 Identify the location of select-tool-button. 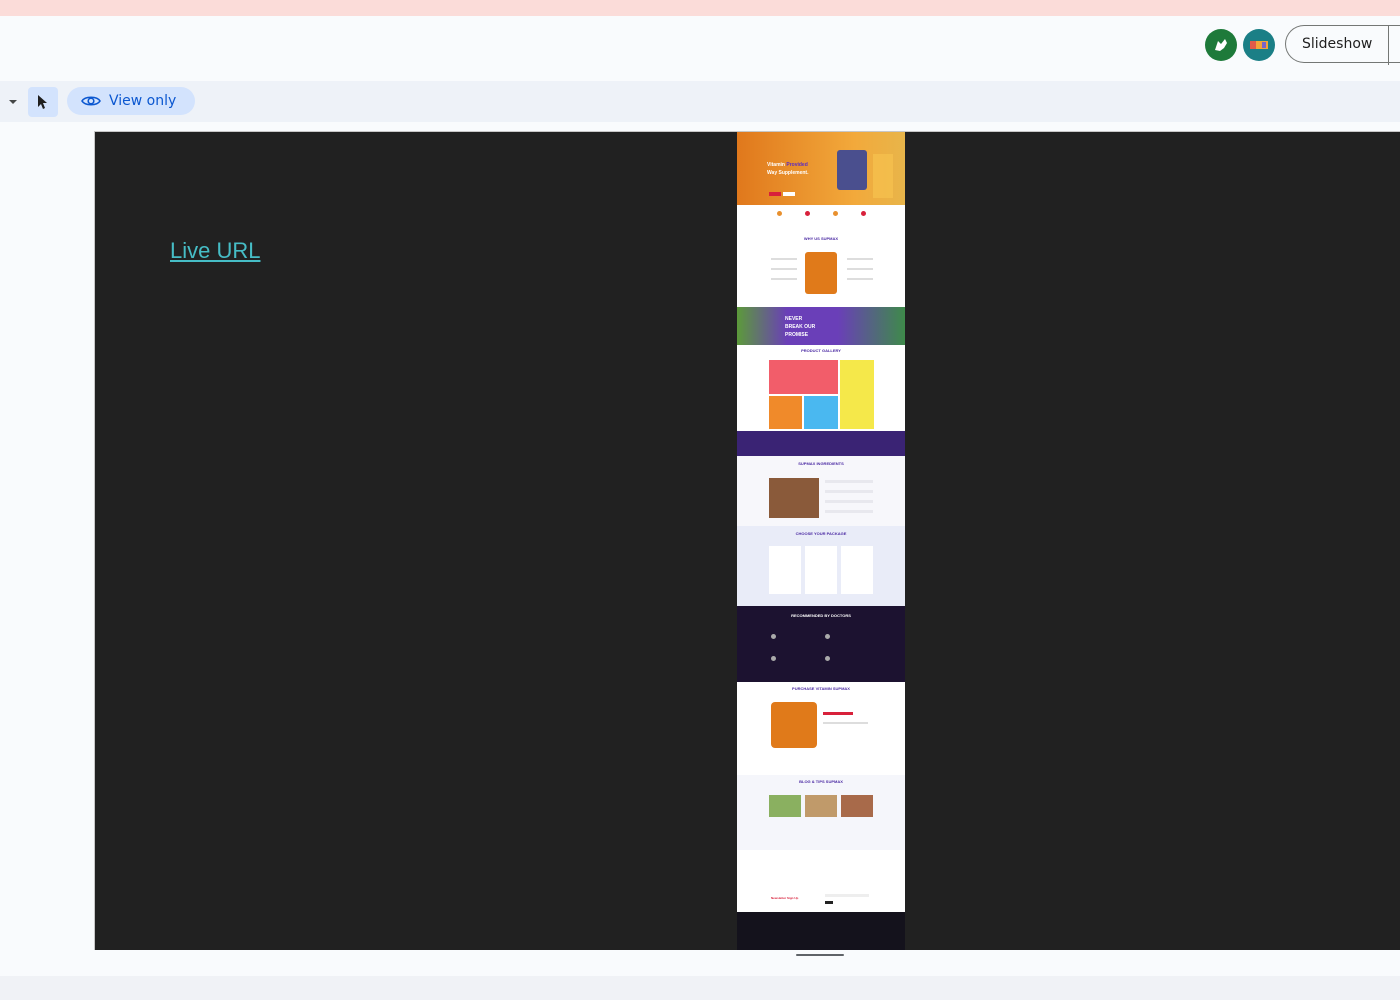
(43, 102).